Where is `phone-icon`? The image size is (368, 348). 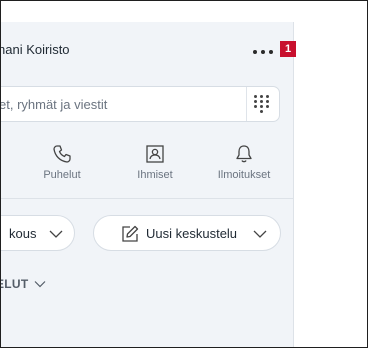
phone-icon is located at coordinates (62, 154).